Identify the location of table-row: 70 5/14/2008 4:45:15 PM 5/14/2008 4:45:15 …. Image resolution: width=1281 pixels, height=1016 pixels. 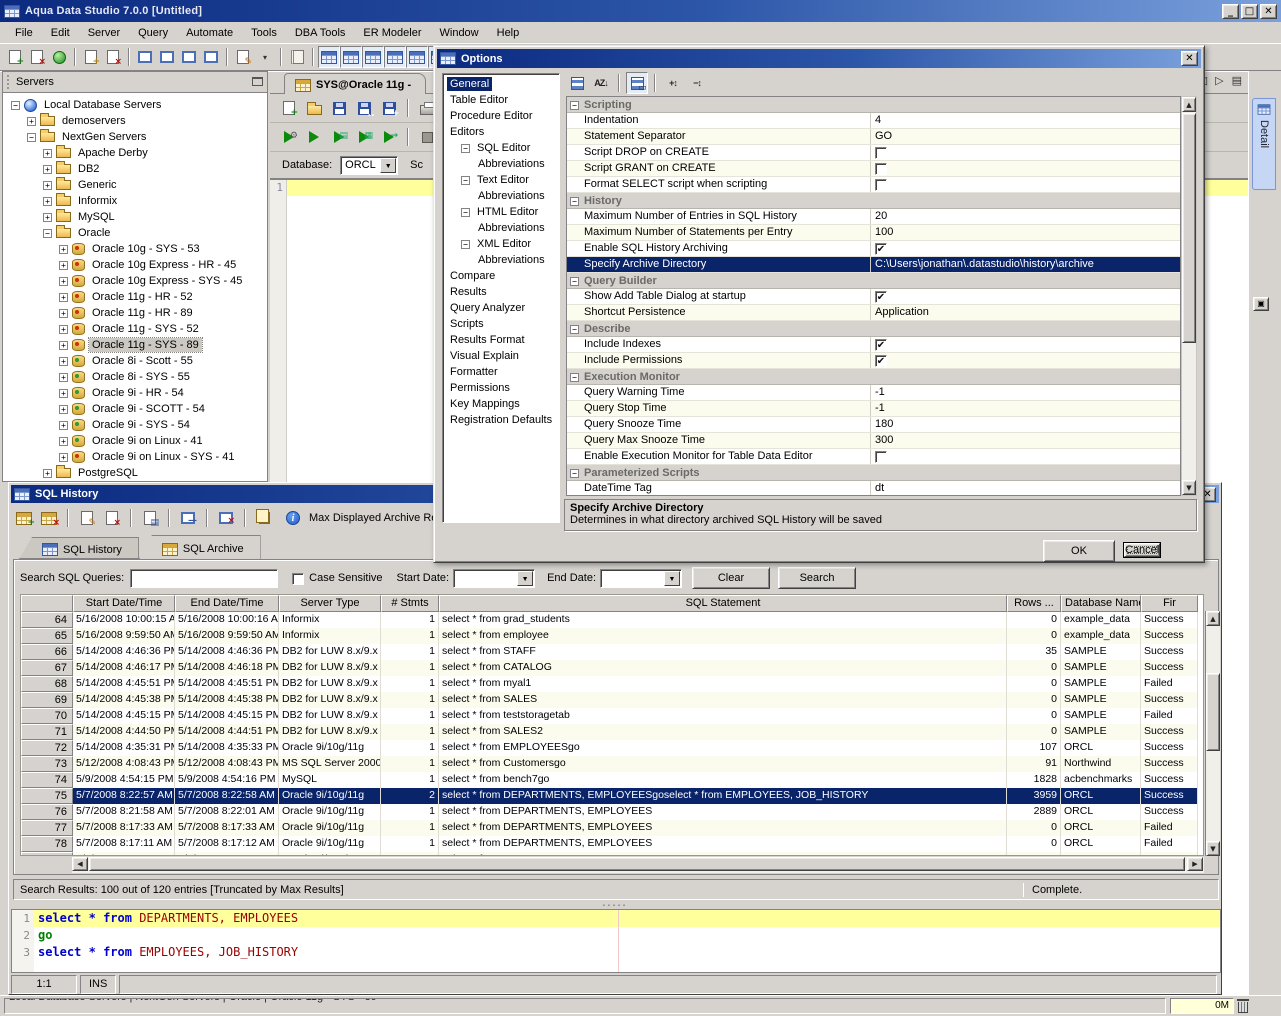
(612, 716).